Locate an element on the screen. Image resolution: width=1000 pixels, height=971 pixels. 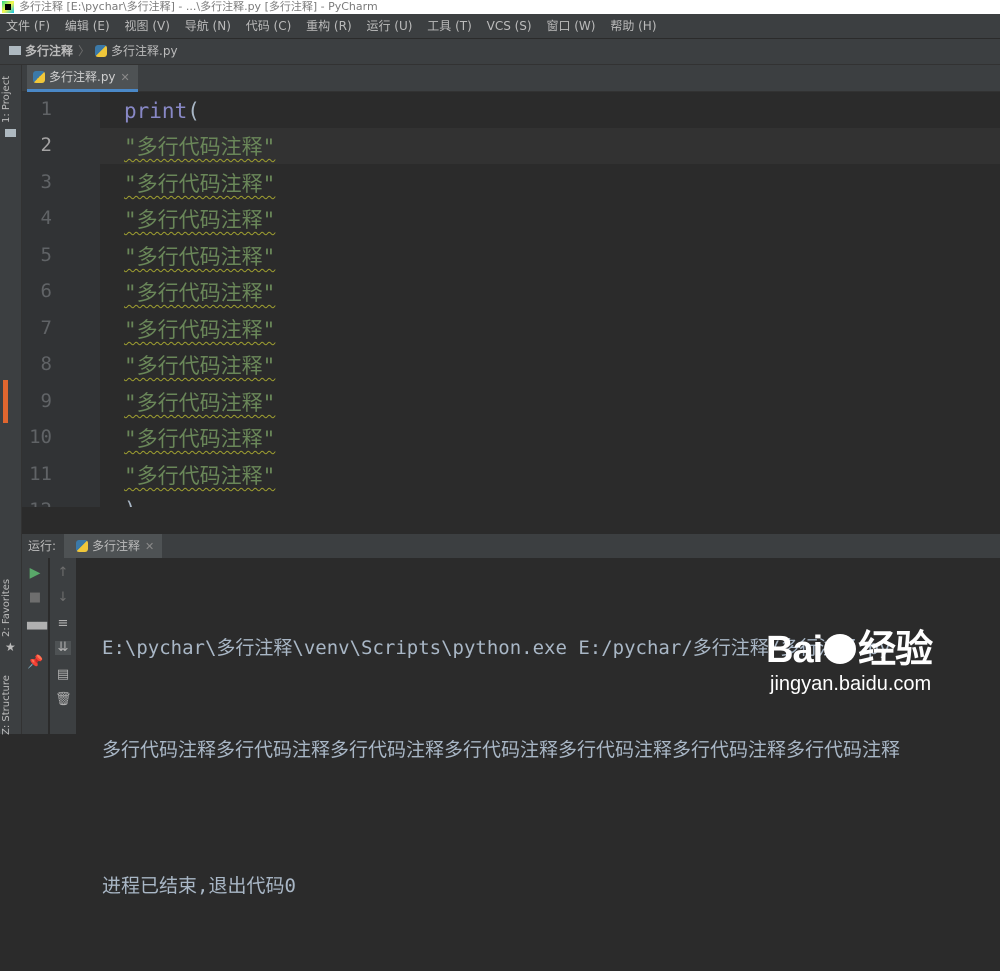
menu-window: 窗口 (W) is located at coordinates (570, 26).